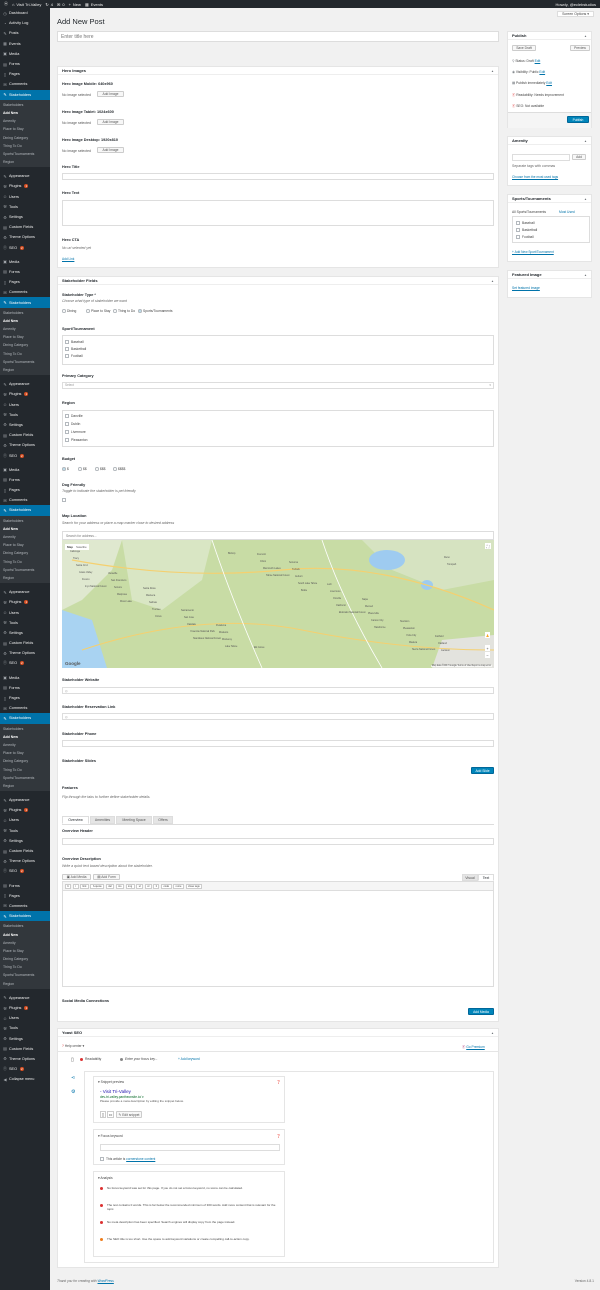  Describe the element at coordinates (140, 311) in the screenshot. I see `type-radio-sports-tournaments` at that location.